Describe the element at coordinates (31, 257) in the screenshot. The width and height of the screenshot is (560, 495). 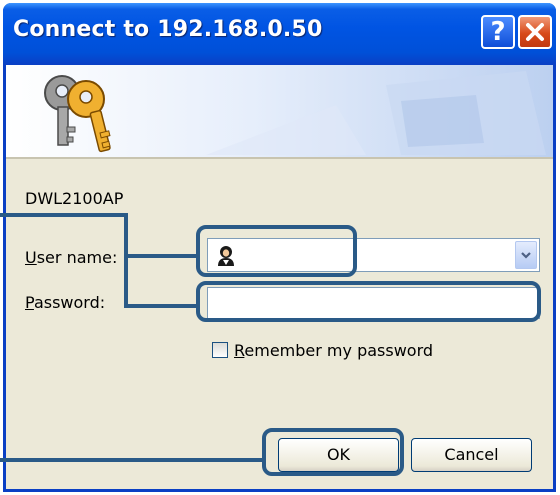
I see `username-accel: U` at that location.